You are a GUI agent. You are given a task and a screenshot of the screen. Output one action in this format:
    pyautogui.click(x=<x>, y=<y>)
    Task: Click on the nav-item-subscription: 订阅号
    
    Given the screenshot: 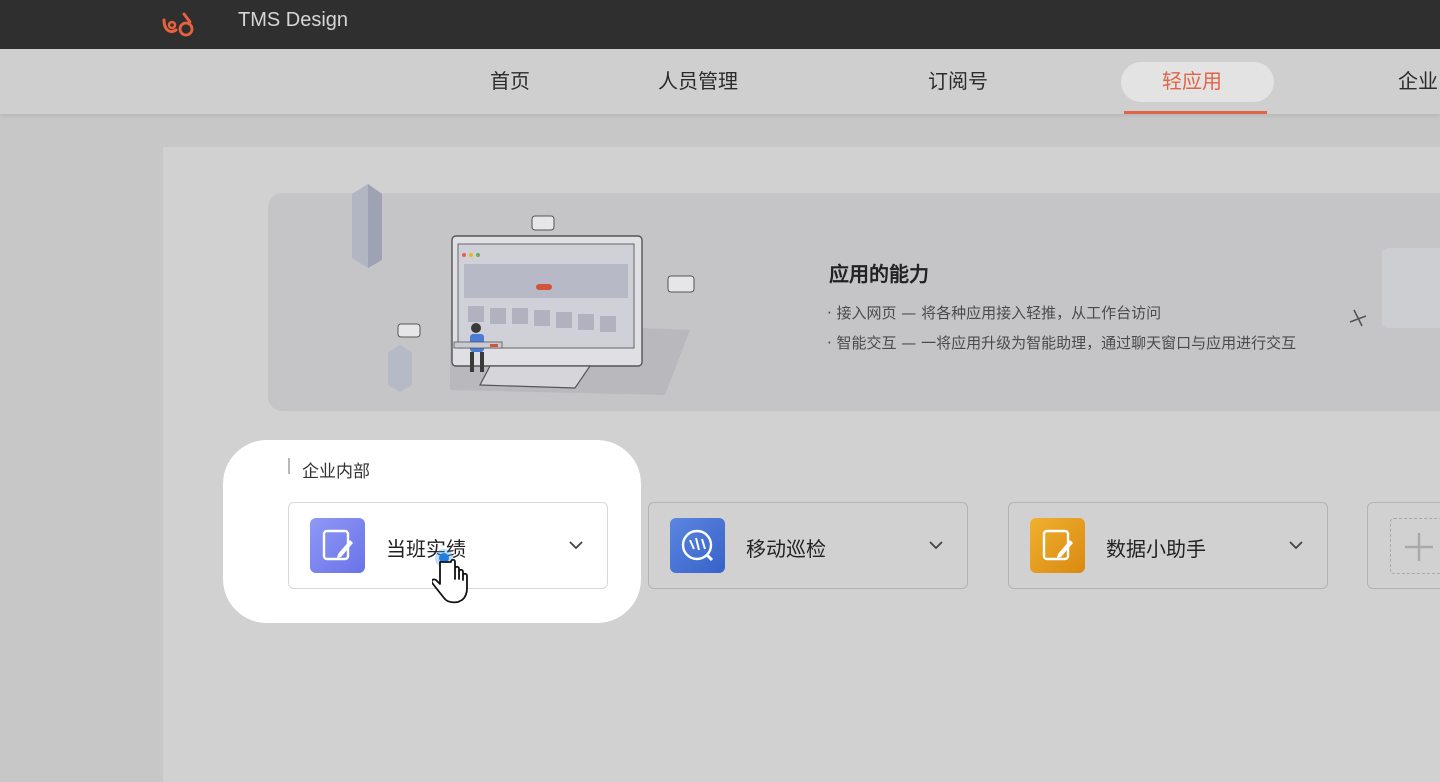 What is the action you would take?
    pyautogui.click(x=958, y=79)
    